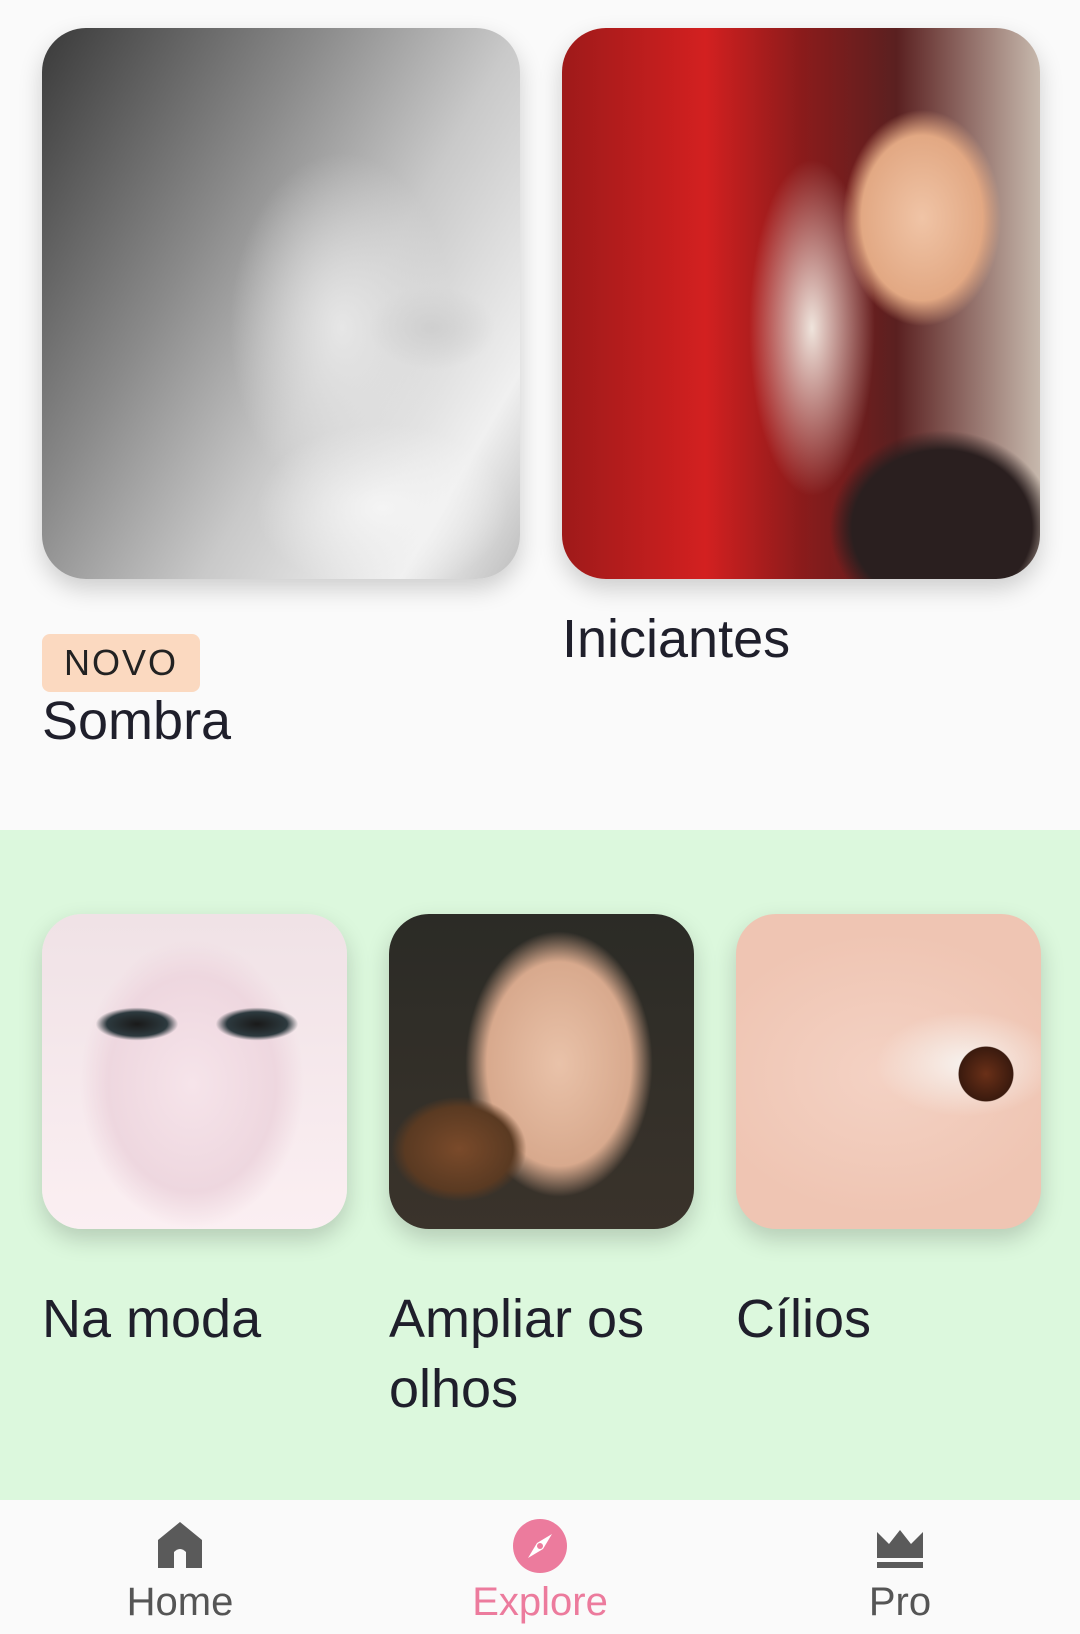 This screenshot has height=1634, width=1080. Describe the element at coordinates (121, 663) in the screenshot. I see `new-badge: NOVO` at that location.